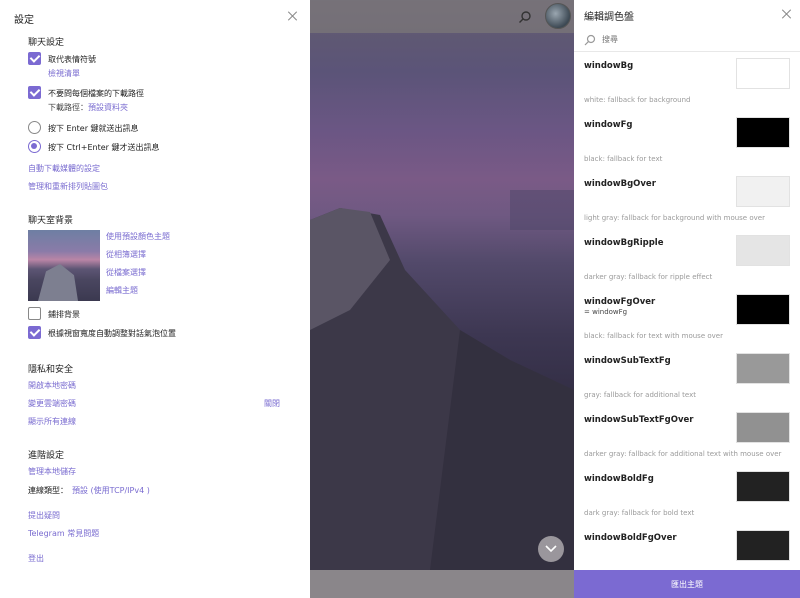 This screenshot has width=800, height=598. What do you see at coordinates (34, 332) in the screenshot?
I see `adaptive-bubbles-checkbox` at bounding box center [34, 332].